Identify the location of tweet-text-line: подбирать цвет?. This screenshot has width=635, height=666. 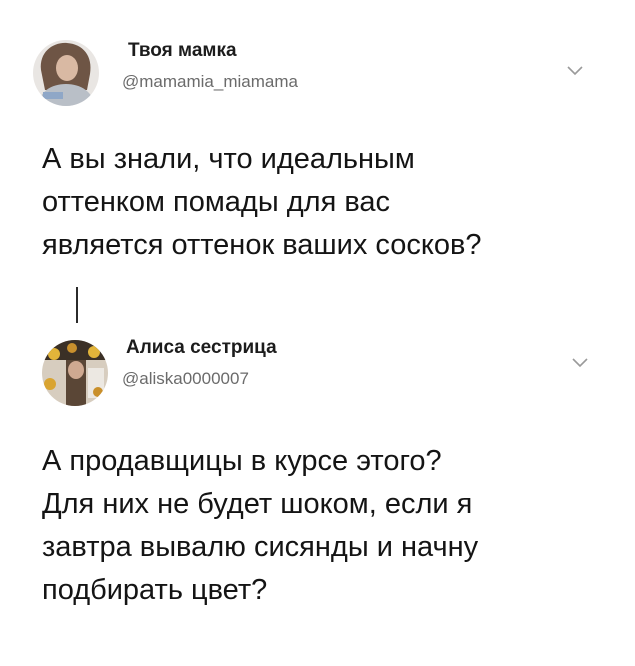
(155, 590).